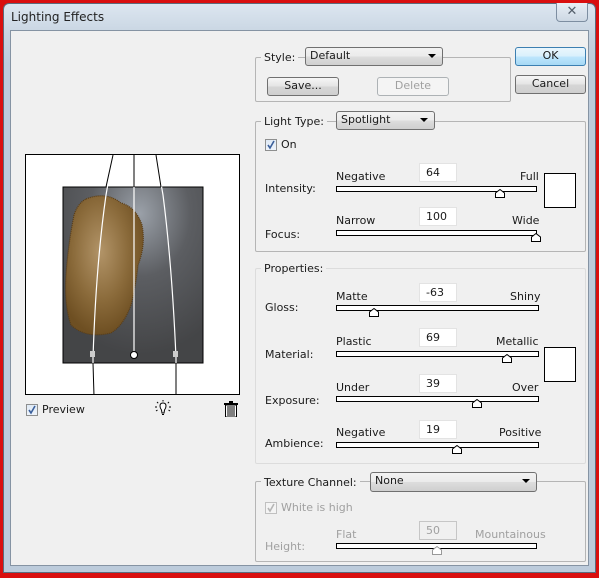 This screenshot has width=599, height=578. I want to click on ambience-max-label: Positive, so click(520, 432).